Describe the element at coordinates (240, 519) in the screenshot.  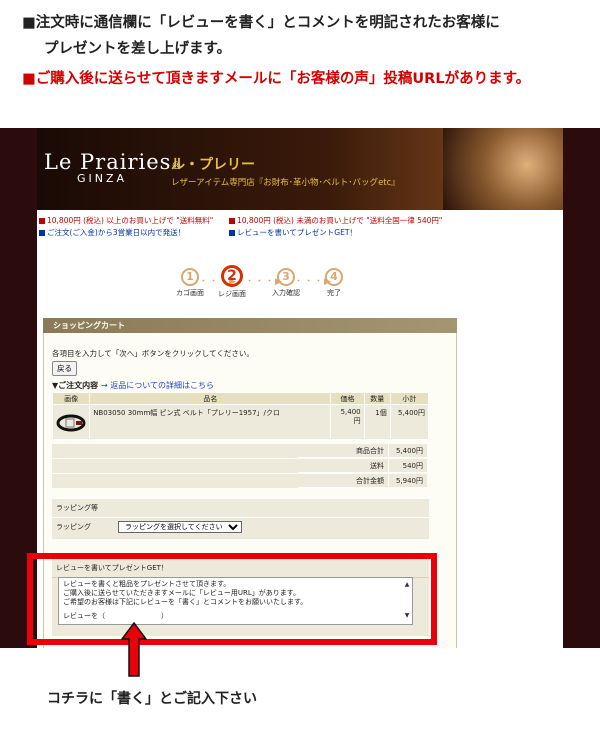
I see `wrapping-section: ラッピング等 ラッピング ラッピングを選択してください` at that location.